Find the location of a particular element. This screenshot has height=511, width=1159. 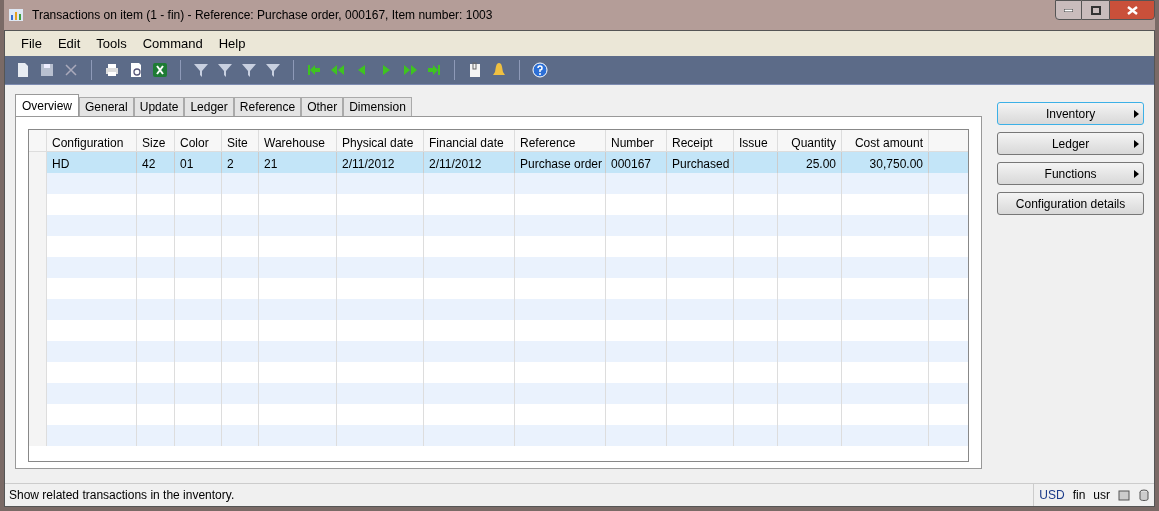

table-row: HD 42 01 2 21 2/11/2012 2/11/2012 Purchase order 000167 Purchased 25.00 30,750.00 is located at coordinates (499, 162).